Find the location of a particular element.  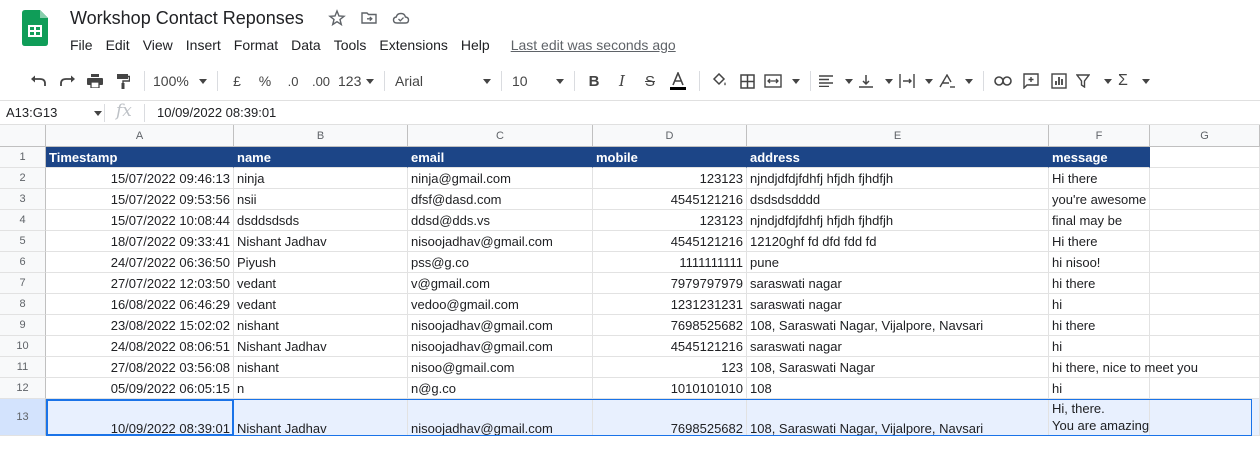

horizontal-align-icon is located at coordinates (836, 81).